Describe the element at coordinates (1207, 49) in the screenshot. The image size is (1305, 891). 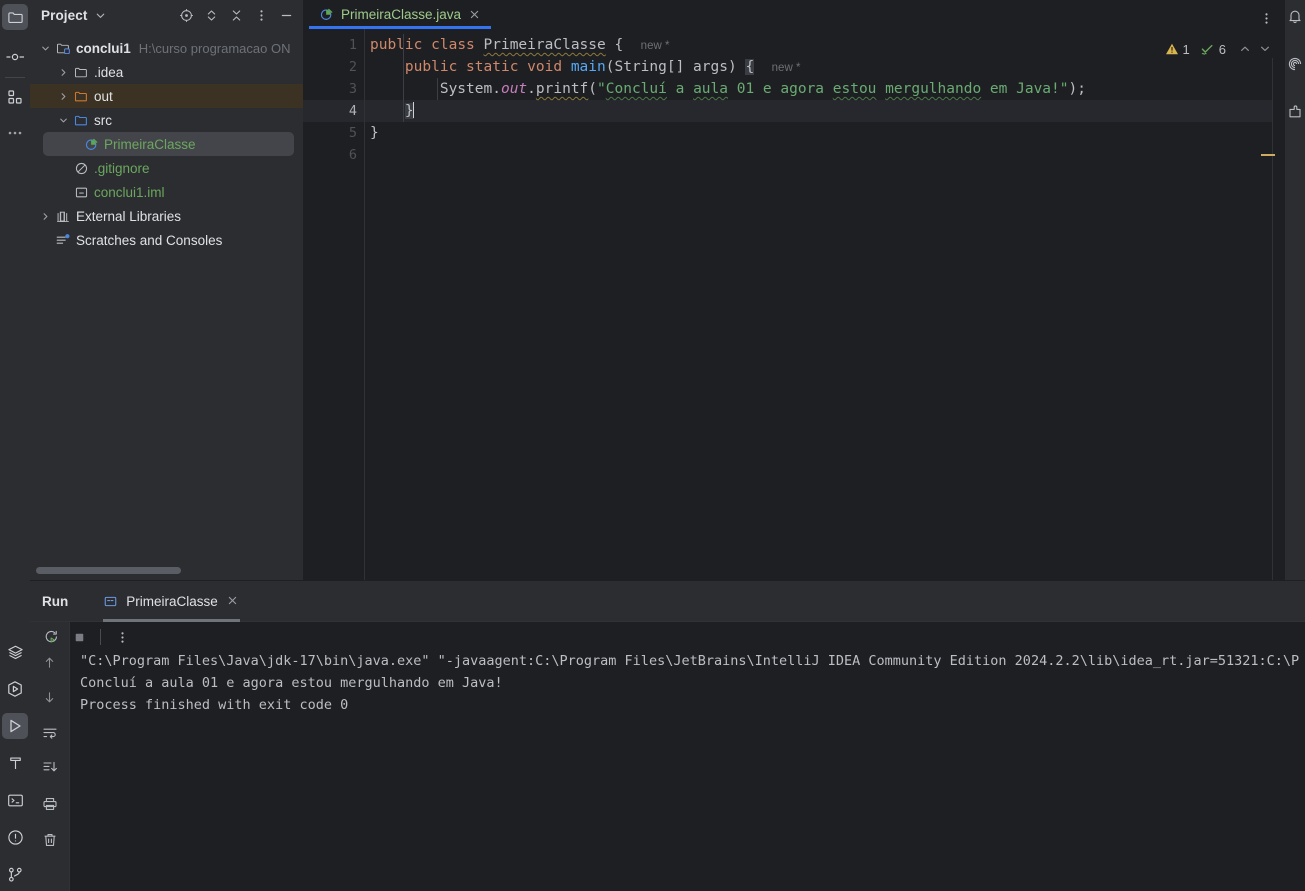
I see `inspection-ok-icon` at that location.